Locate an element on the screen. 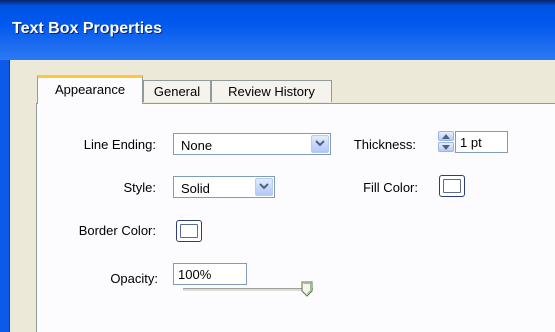 This screenshot has height=332, width=555. opacity-input: 100% is located at coordinates (210, 274).